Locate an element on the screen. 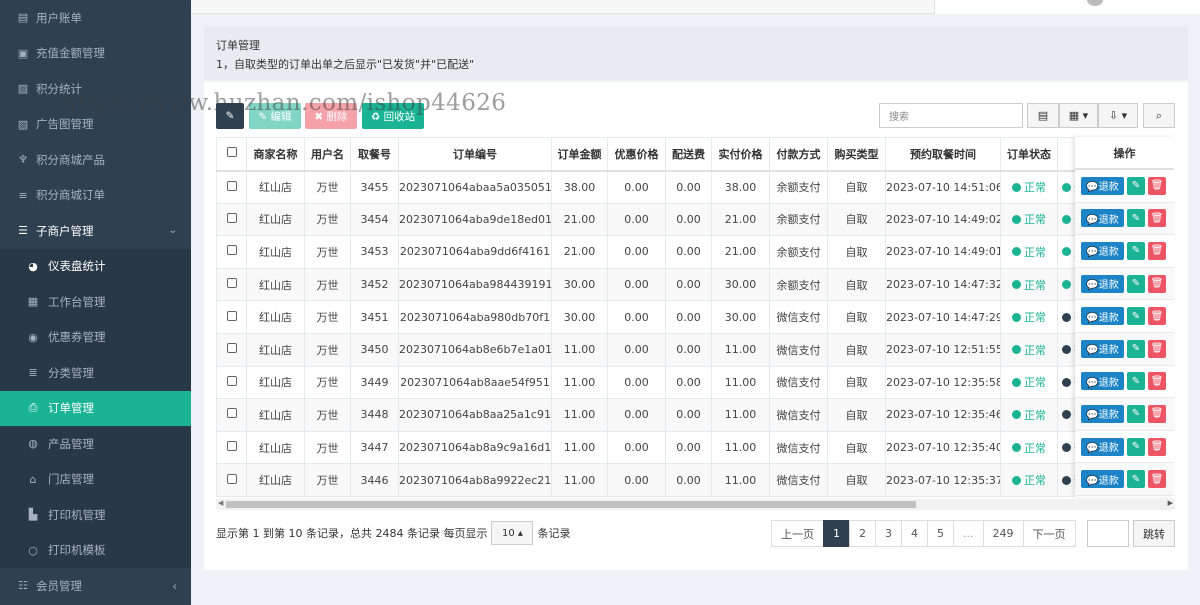 Image resolution: width=1200 pixels, height=605 pixels. sidebar-subitem-2: ◉ 优惠券管理 is located at coordinates (95, 337).